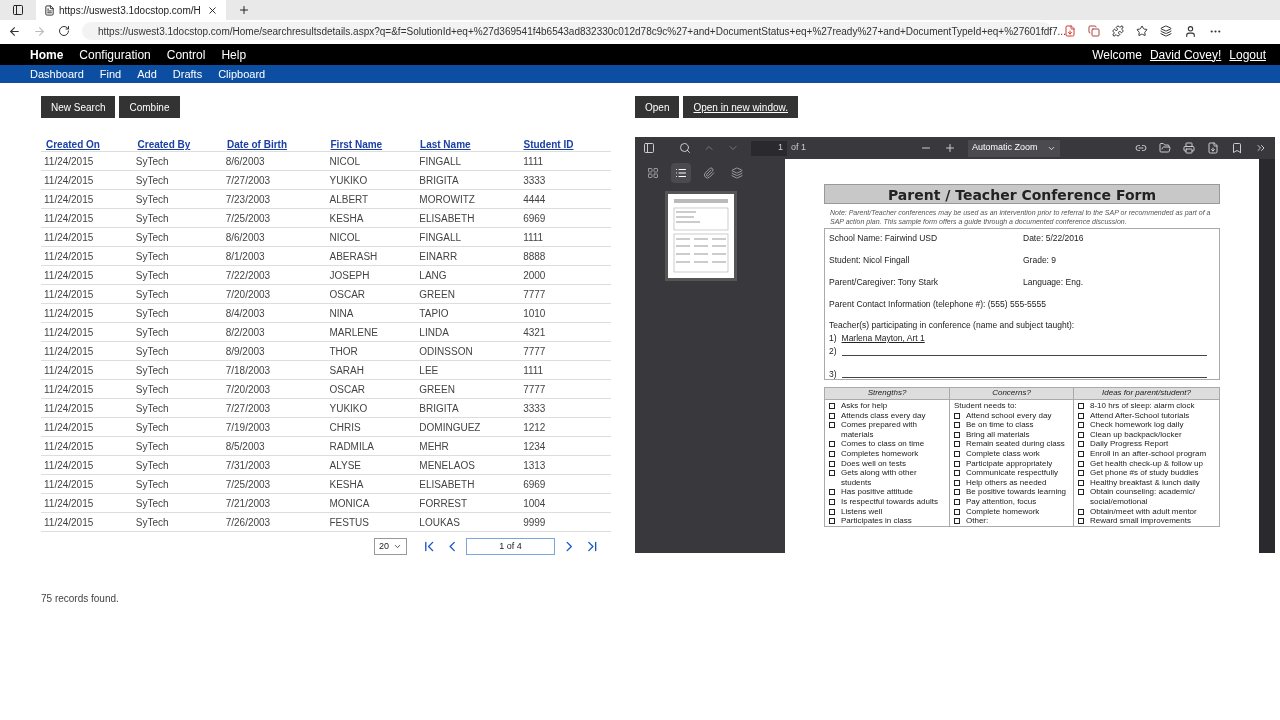 The width and height of the screenshot is (1280, 720). What do you see at coordinates (110, 74) in the screenshot?
I see `sub-nav-link: Find` at bounding box center [110, 74].